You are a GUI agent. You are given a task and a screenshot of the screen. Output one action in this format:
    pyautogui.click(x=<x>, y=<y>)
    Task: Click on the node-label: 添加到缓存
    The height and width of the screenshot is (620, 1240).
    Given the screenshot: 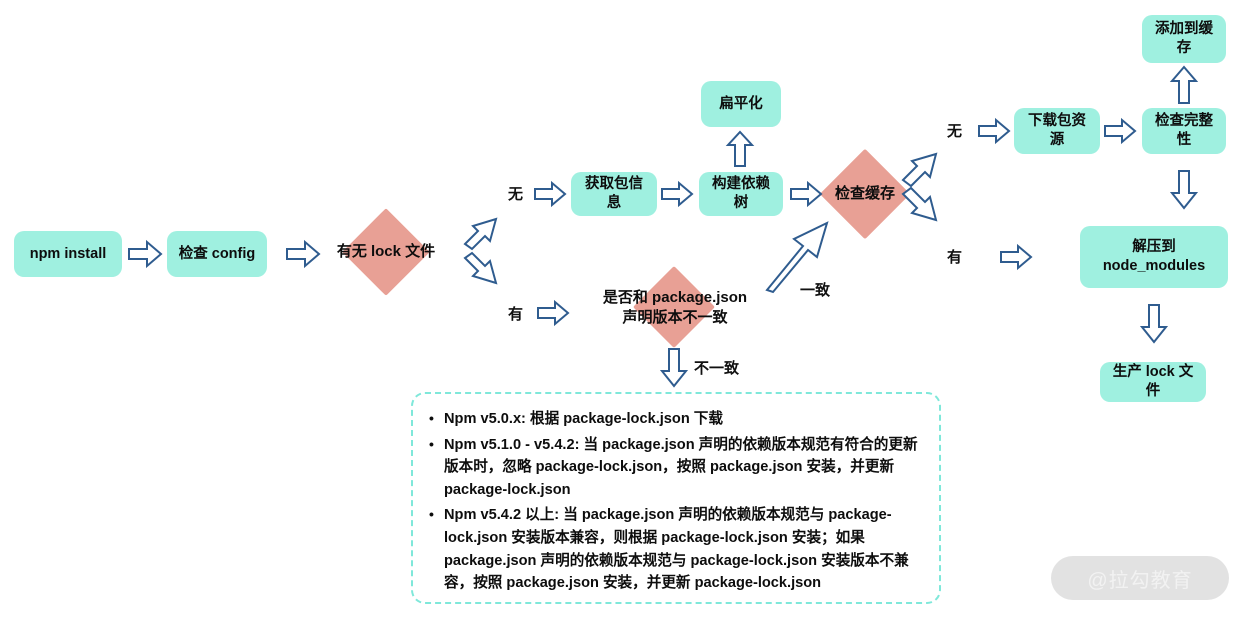 What is the action you would take?
    pyautogui.click(x=1184, y=38)
    